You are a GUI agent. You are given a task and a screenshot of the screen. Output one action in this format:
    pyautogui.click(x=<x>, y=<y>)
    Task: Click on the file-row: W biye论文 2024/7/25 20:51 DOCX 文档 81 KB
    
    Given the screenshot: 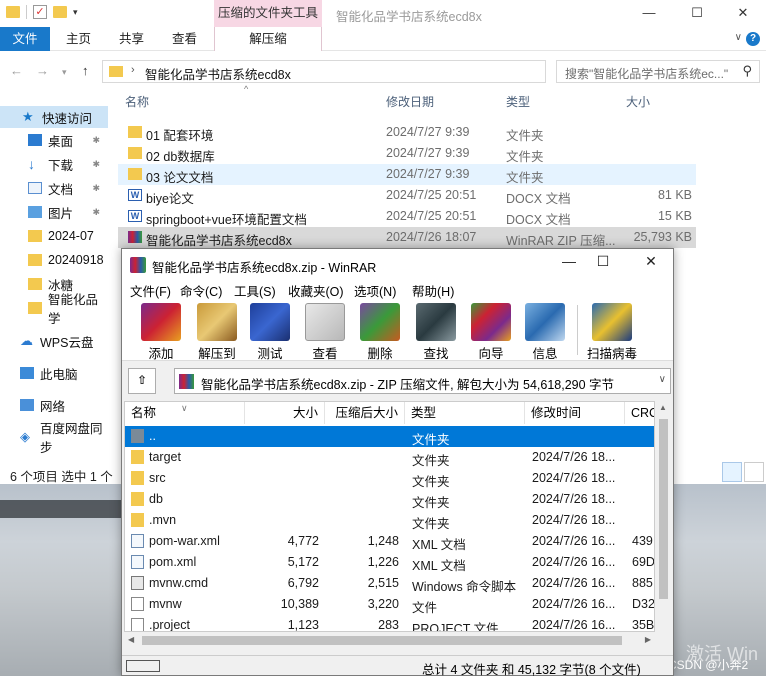 What is the action you would take?
    pyautogui.click(x=407, y=195)
    